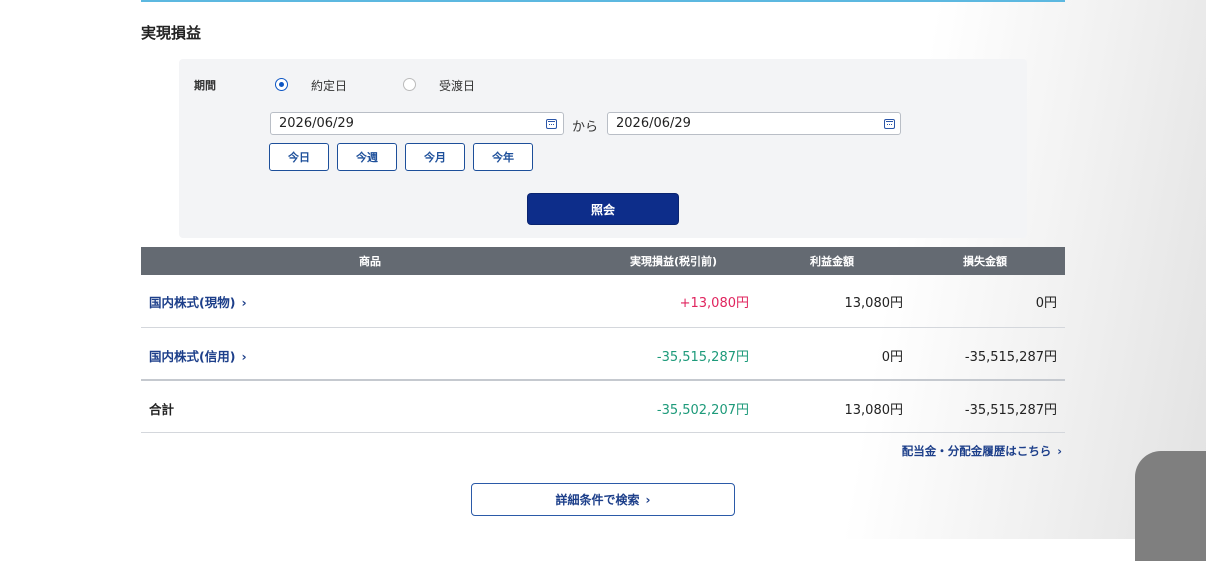 The image size is (1206, 561). Describe the element at coordinates (435, 157) in the screenshot. I see `this-month-button: 今月` at that location.